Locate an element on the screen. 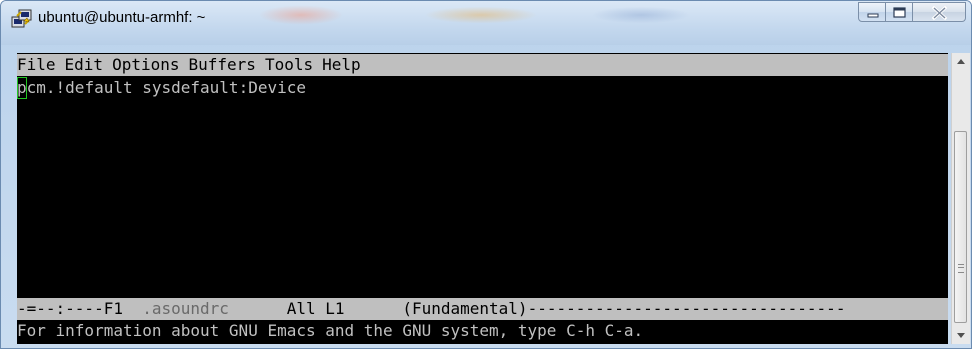 Image resolution: width=972 pixels, height=349 pixels. menu-buffers: Buffers is located at coordinates (222, 64).